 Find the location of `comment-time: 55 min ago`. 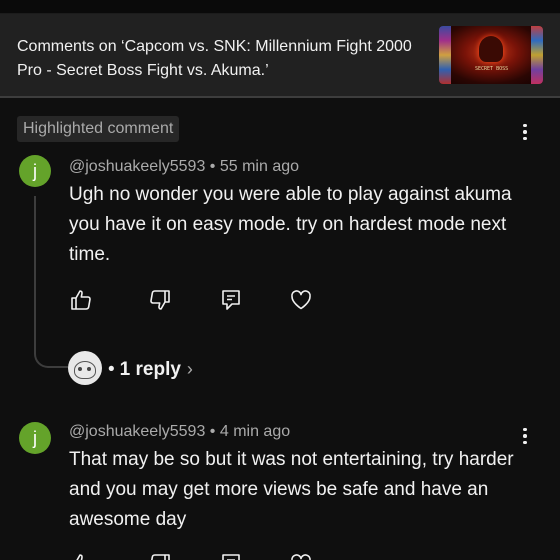

comment-time: 55 min ago is located at coordinates (259, 166).